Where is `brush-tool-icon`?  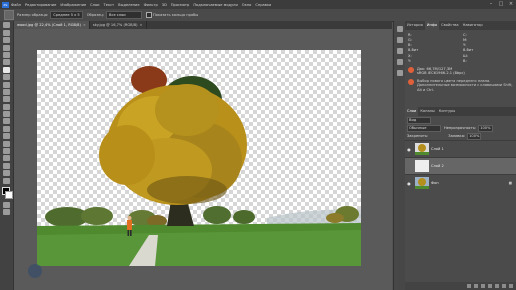
brush-tool-icon is located at coordinates (6, 84).